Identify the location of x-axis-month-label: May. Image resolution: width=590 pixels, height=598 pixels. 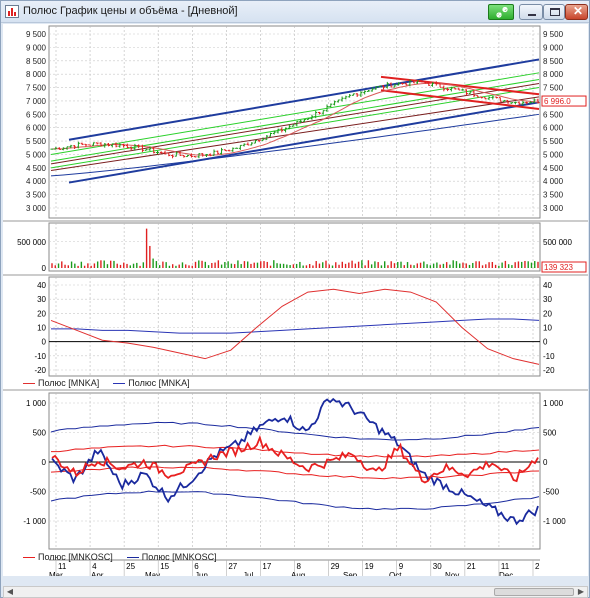
(152, 573).